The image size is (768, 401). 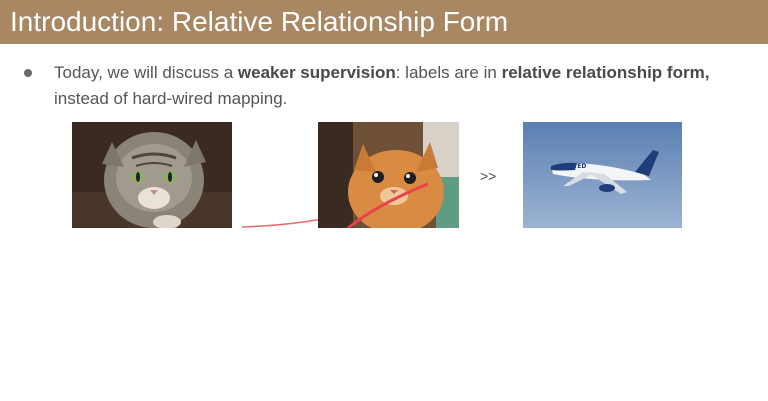 I want to click on airline-logo-text: UNITED, so click(x=573, y=166).